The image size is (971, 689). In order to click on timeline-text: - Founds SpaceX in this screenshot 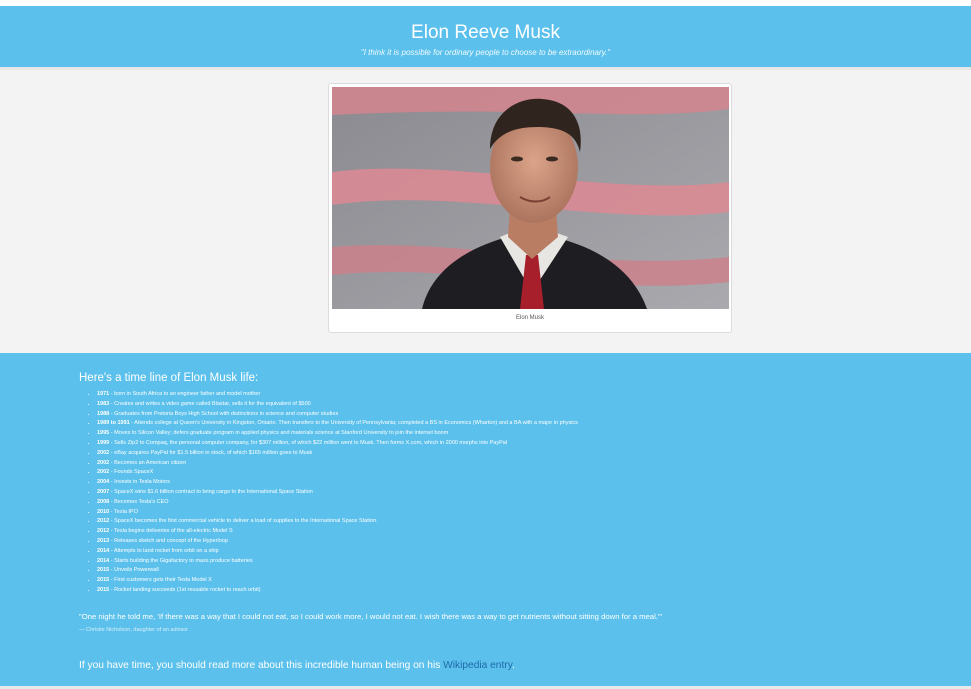, I will do `click(131, 472)`.